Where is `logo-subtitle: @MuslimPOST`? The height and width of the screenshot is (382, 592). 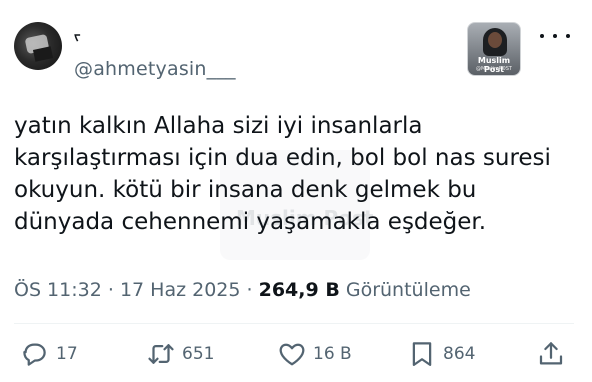
logo-subtitle: @MuslimPOST is located at coordinates (494, 69).